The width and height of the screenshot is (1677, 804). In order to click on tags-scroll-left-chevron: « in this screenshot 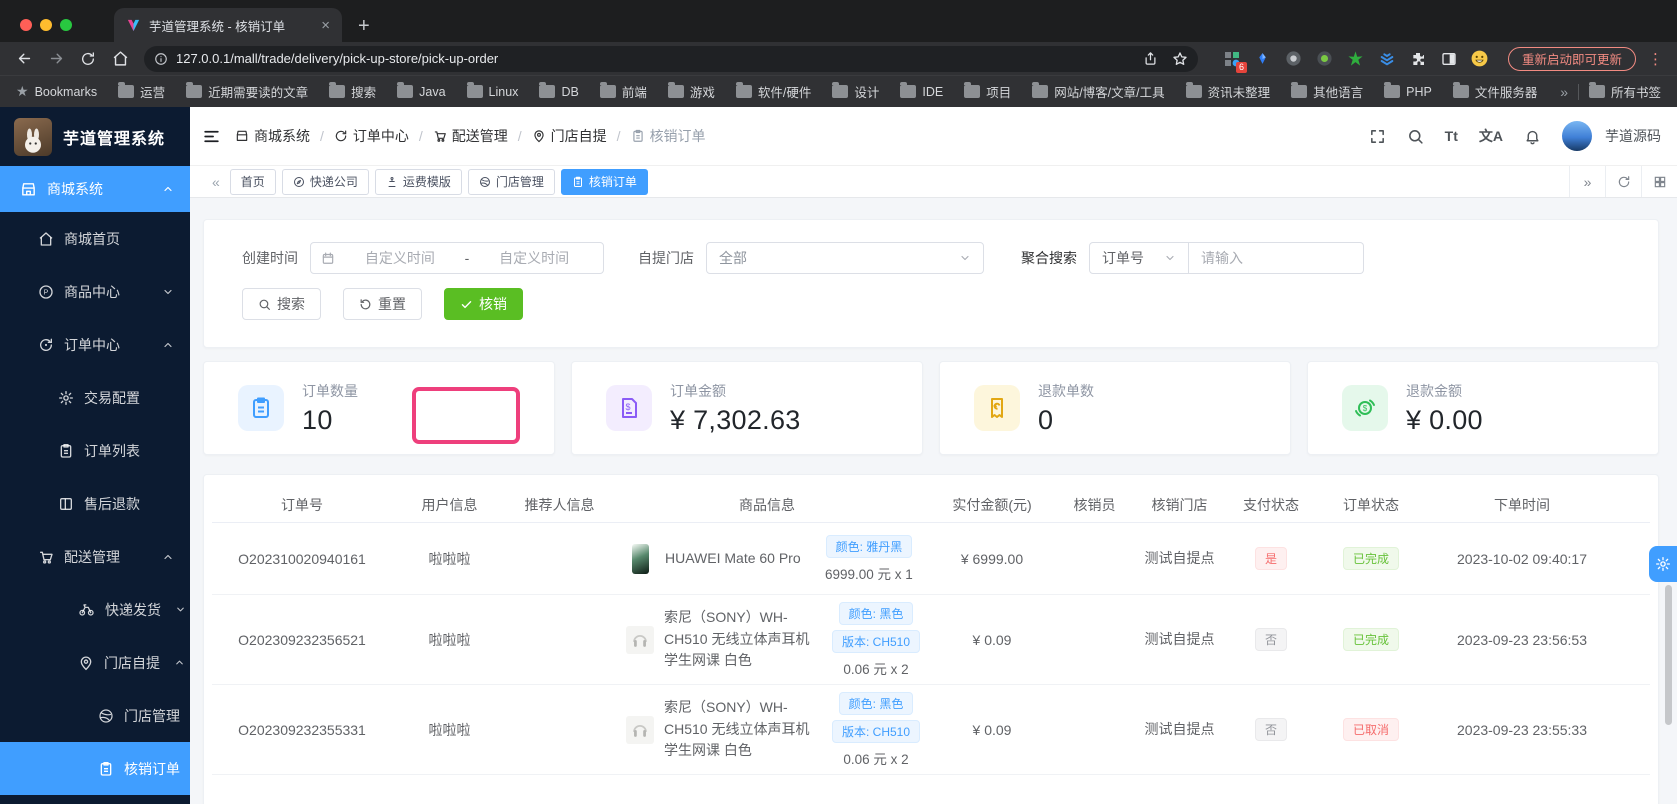, I will do `click(216, 182)`.